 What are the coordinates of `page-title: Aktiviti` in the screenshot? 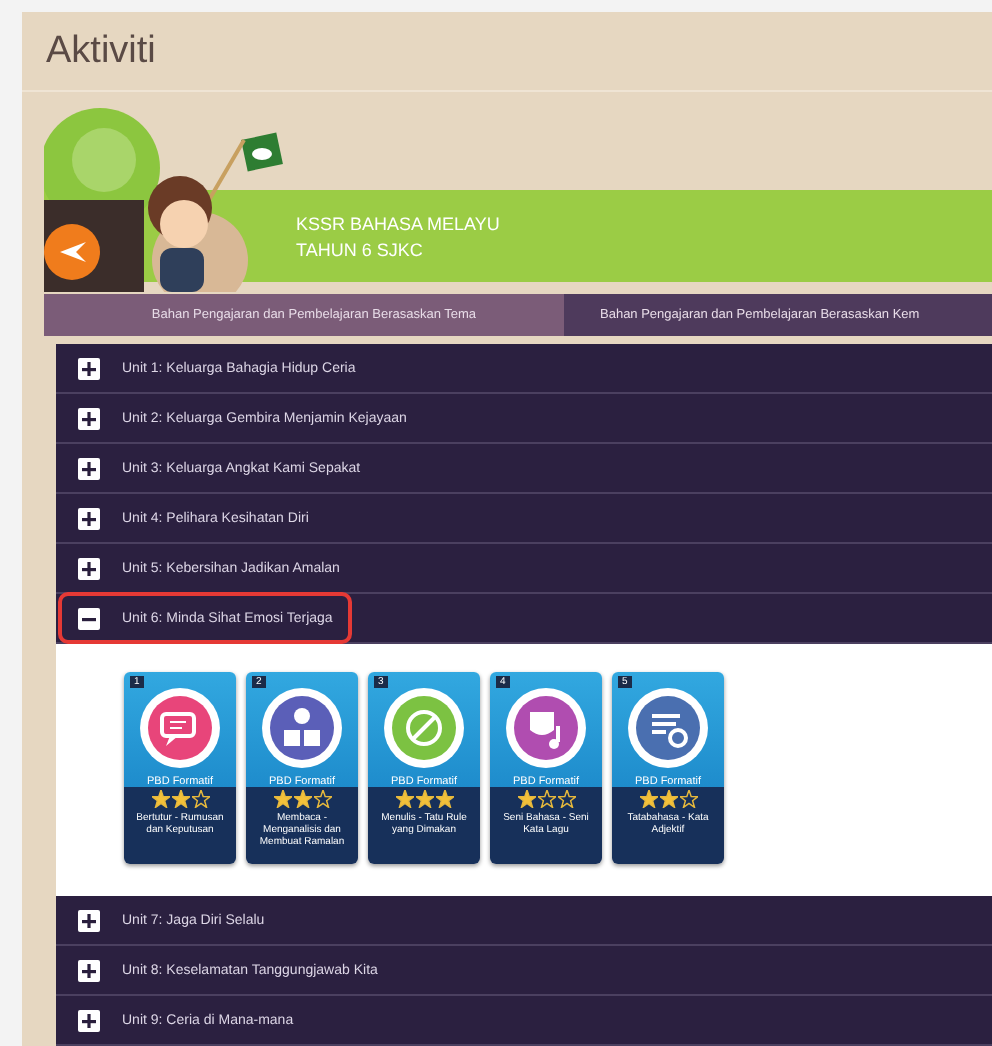 It's located at (507, 52).